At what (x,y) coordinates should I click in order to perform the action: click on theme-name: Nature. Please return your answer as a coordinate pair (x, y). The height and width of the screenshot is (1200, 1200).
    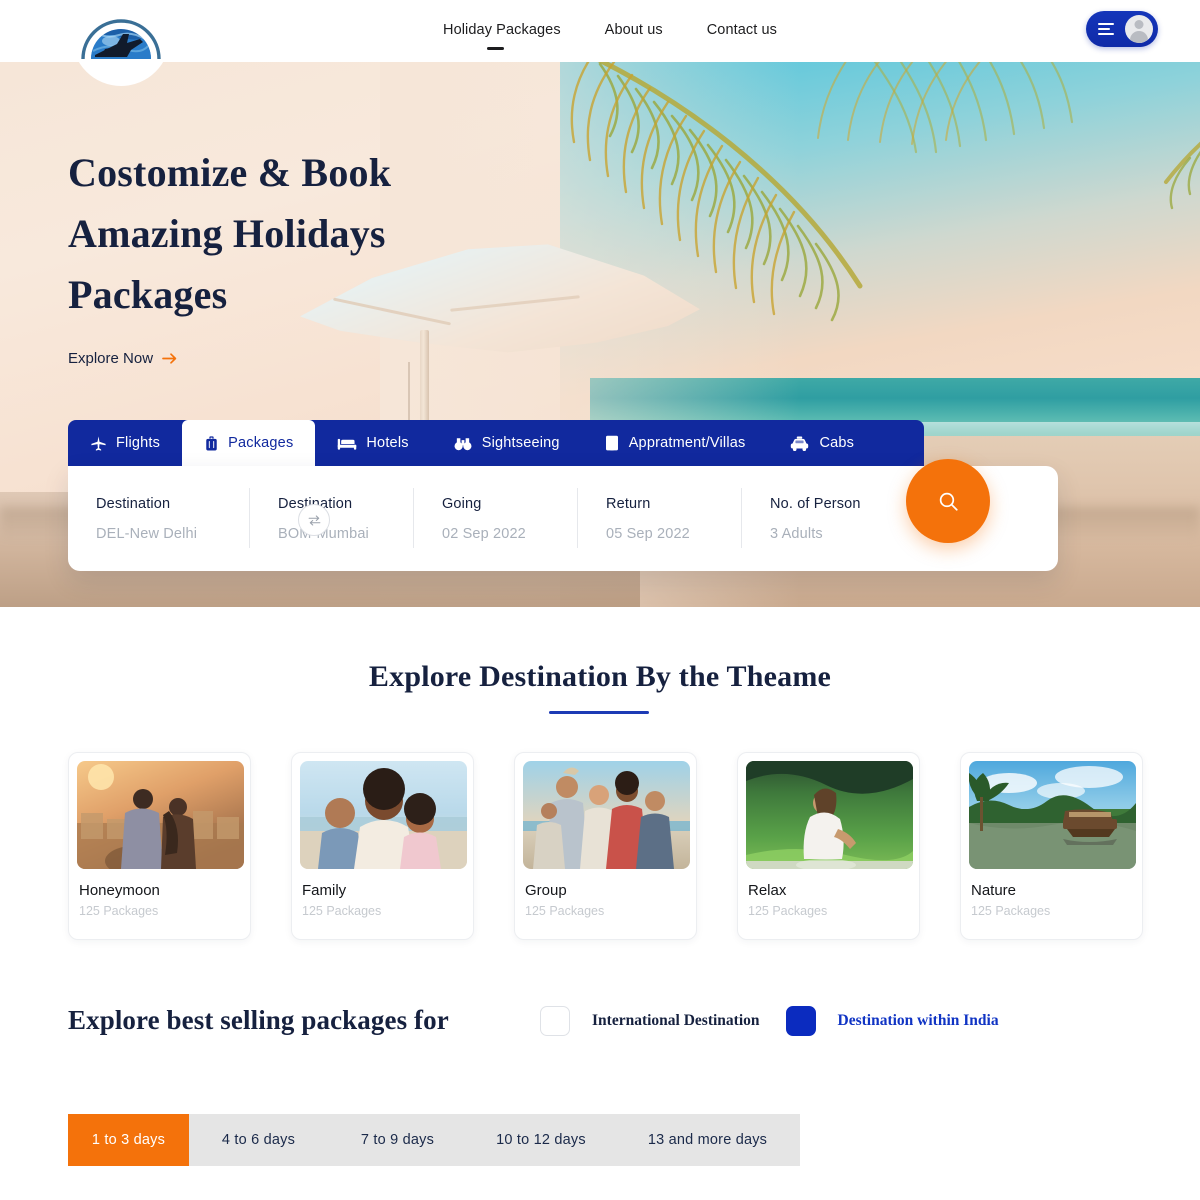
    Looking at the image, I should click on (994, 890).